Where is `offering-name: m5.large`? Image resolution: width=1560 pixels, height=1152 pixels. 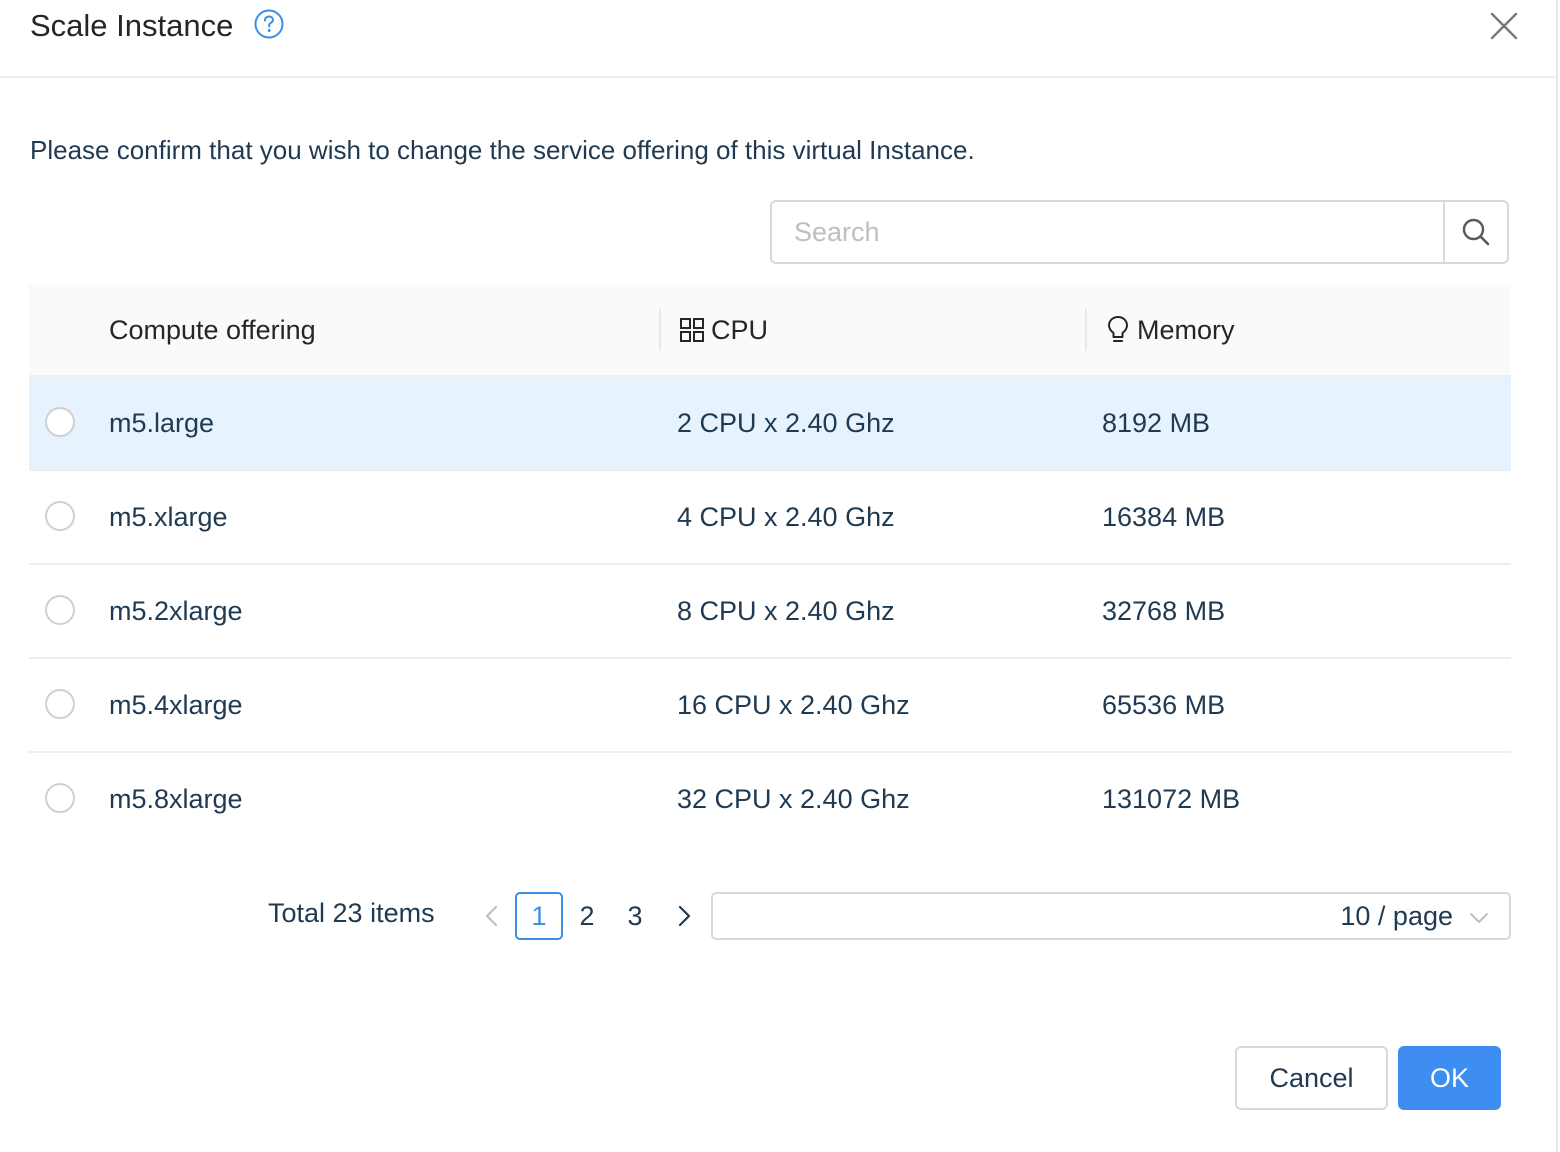
offering-name: m5.large is located at coordinates (162, 422).